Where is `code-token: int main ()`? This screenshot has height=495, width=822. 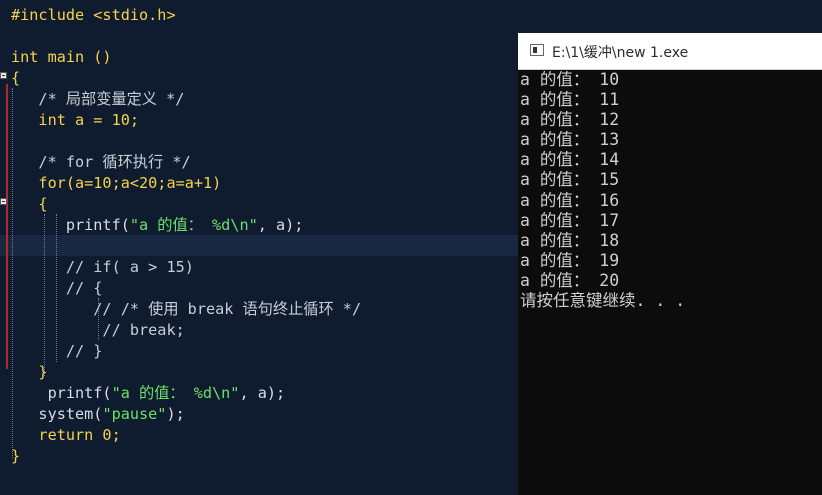
code-token: int main () is located at coordinates (61, 57).